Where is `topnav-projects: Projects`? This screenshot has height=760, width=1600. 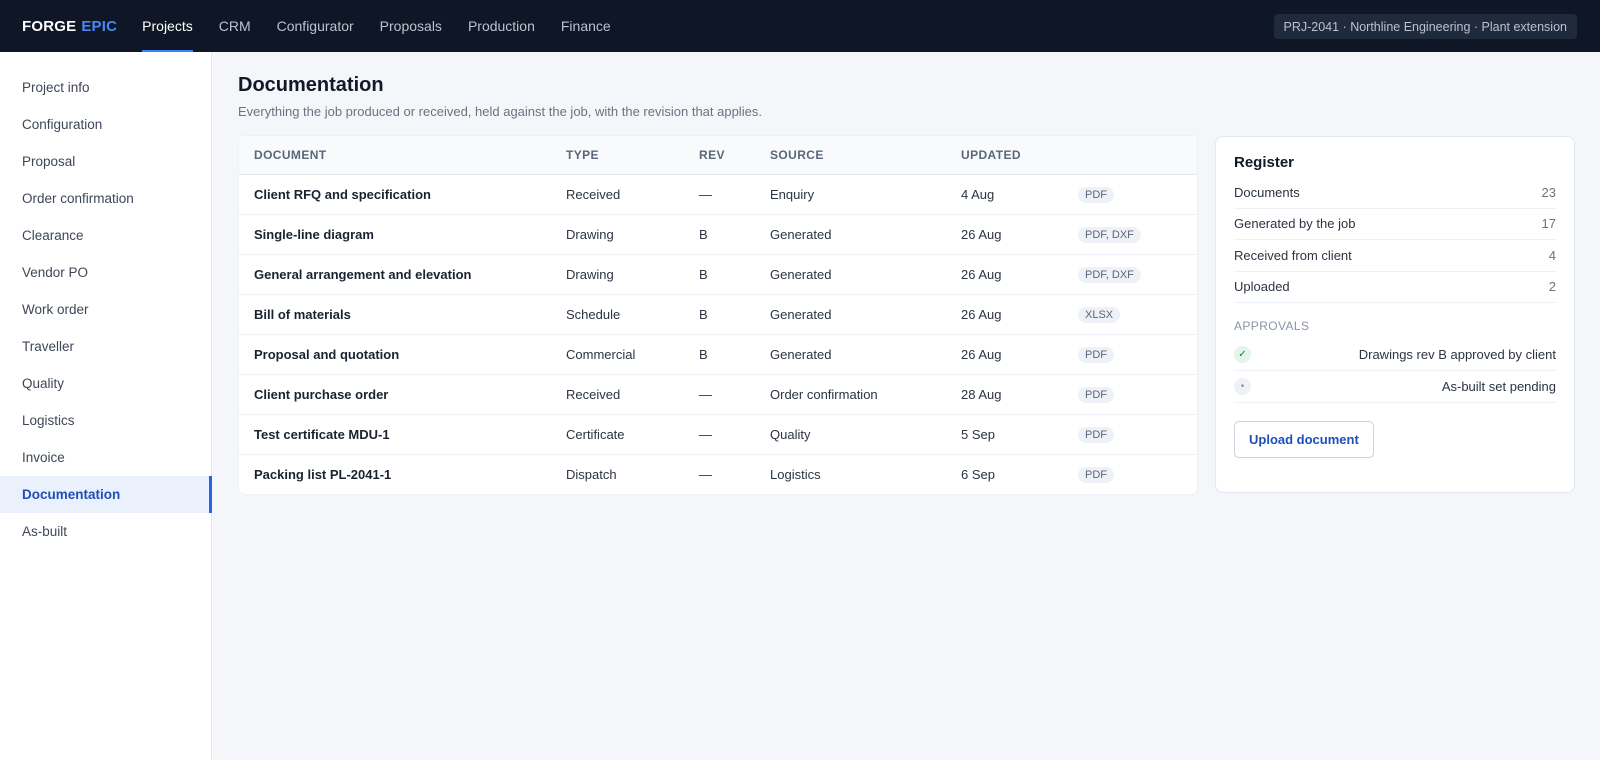
topnav-projects: Projects is located at coordinates (167, 26).